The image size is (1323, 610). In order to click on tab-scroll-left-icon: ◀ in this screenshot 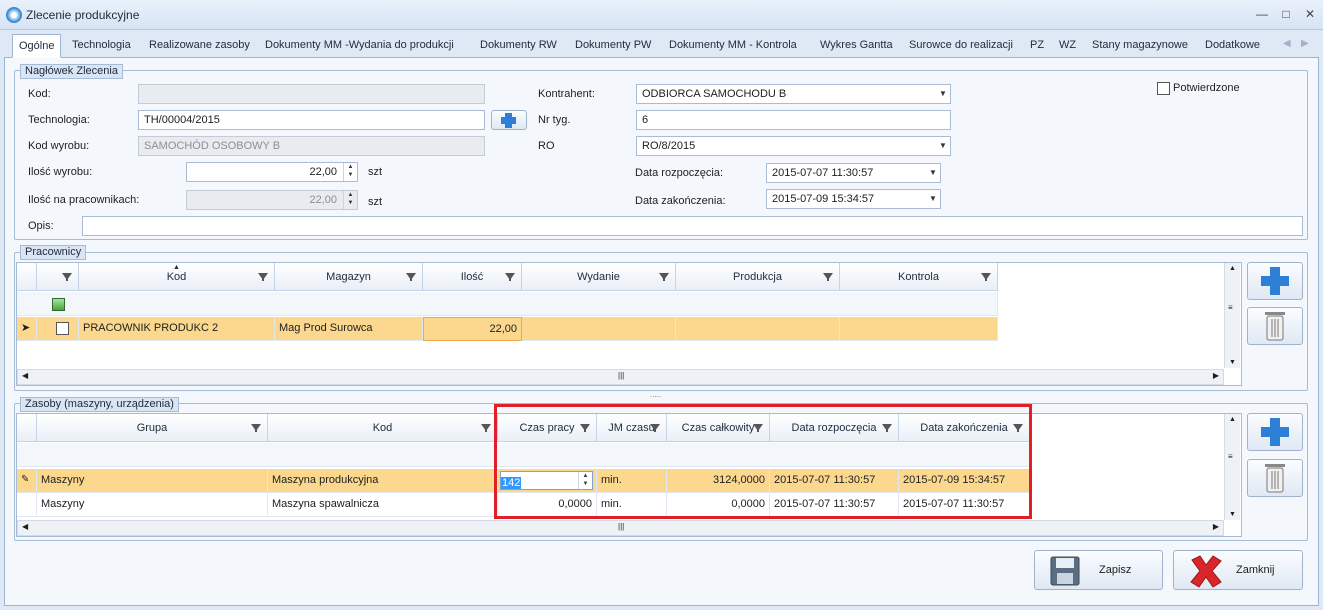, I will do `click(1287, 43)`.